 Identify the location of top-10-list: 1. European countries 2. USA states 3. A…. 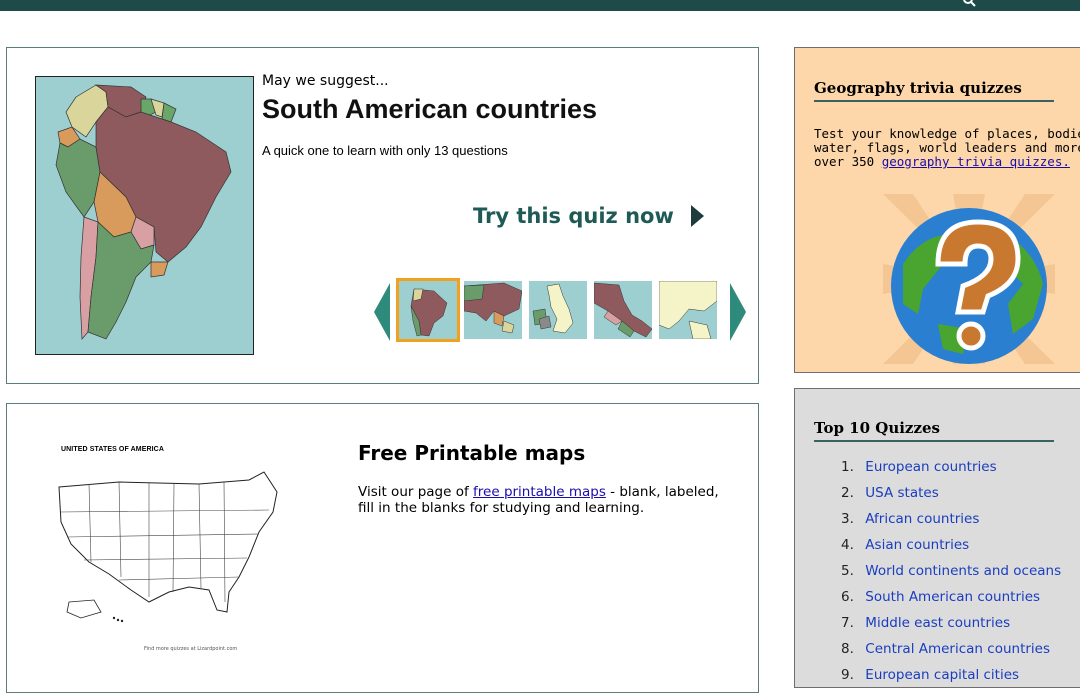
(951, 576).